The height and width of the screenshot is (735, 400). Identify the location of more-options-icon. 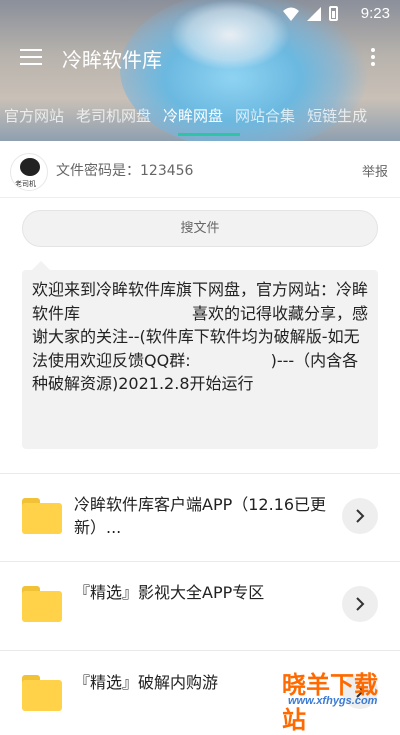
(373, 58).